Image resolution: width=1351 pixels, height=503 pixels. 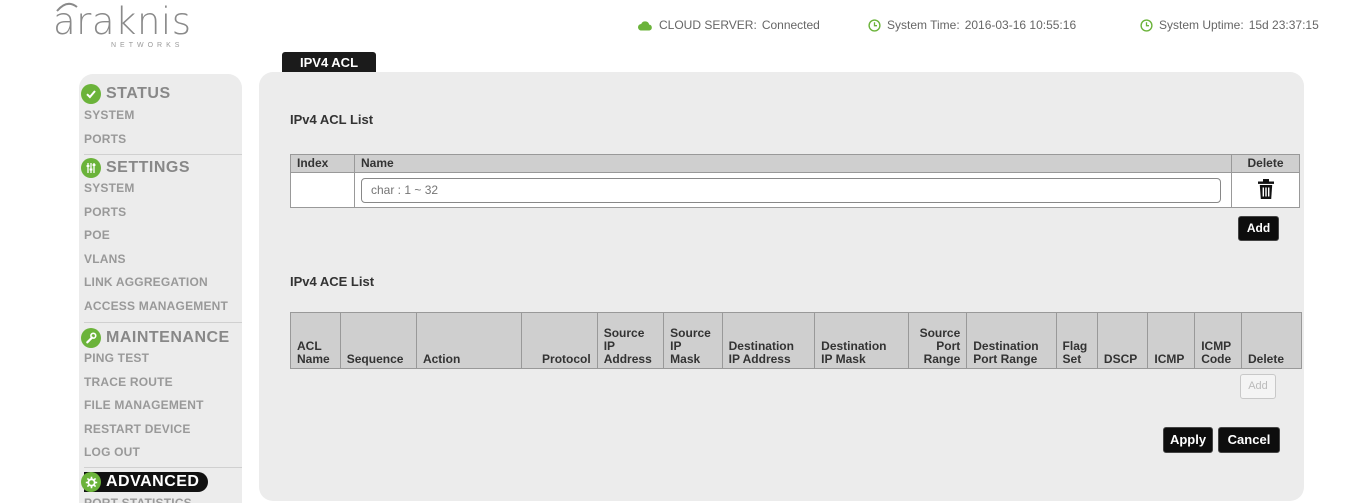 What do you see at coordinates (156, 189) in the screenshot?
I see `sidebar-item-settings-system: SYSTEM` at bounding box center [156, 189].